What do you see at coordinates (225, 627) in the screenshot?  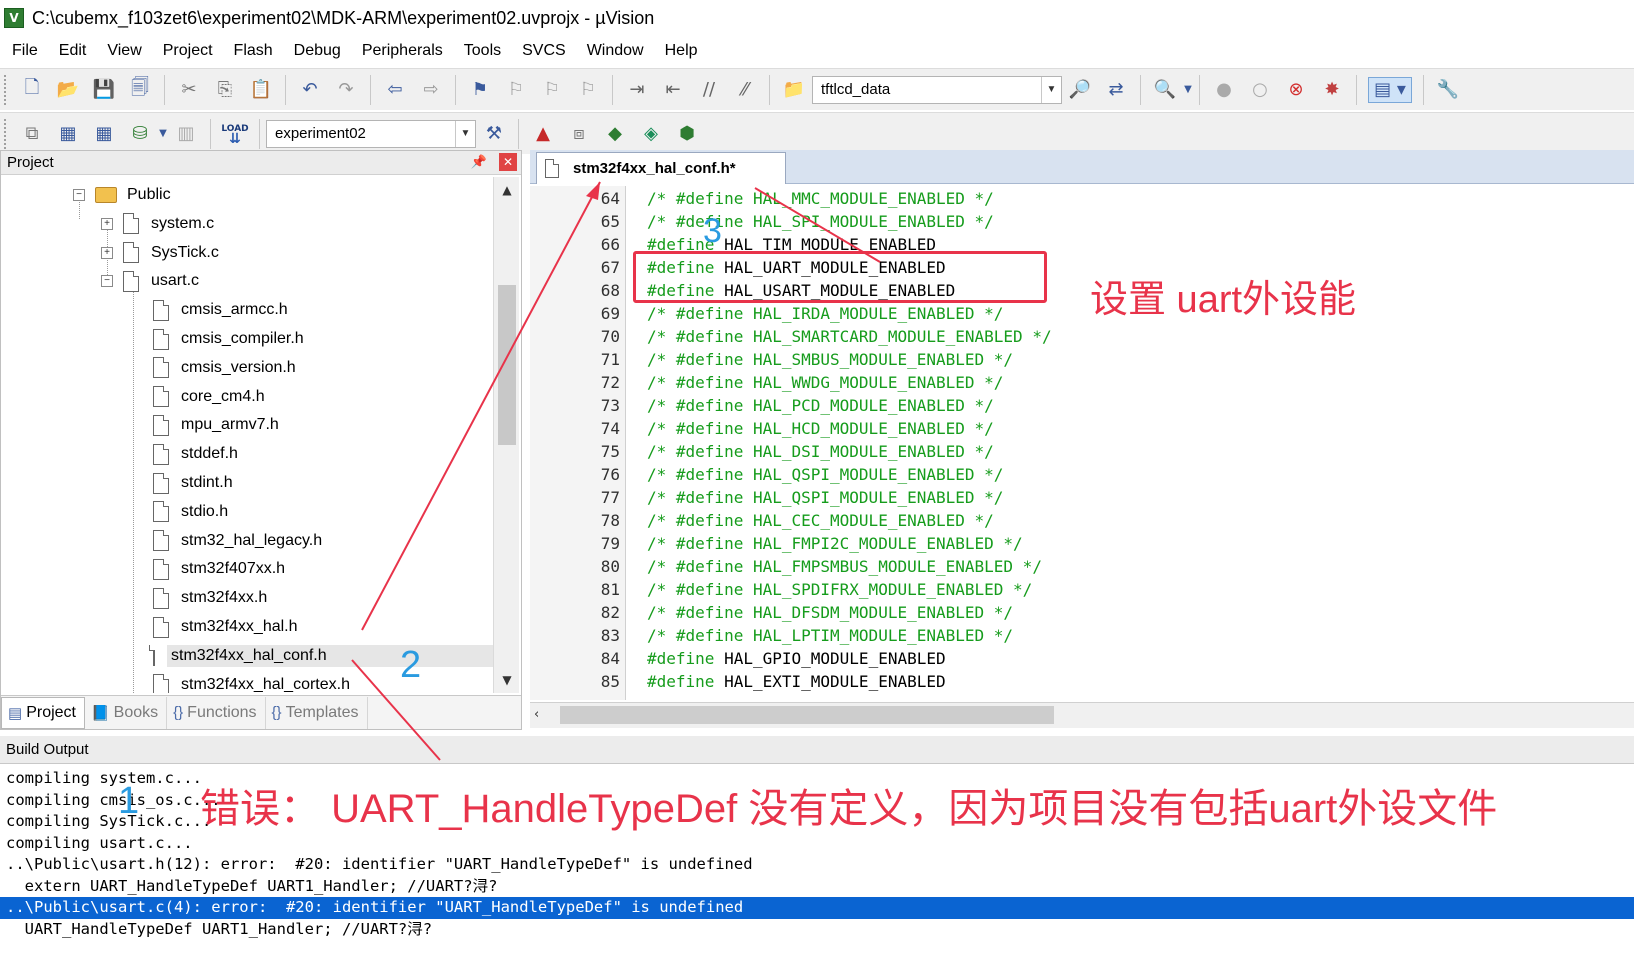 I see `tree-item: stm32f4xx_hal.h` at bounding box center [225, 627].